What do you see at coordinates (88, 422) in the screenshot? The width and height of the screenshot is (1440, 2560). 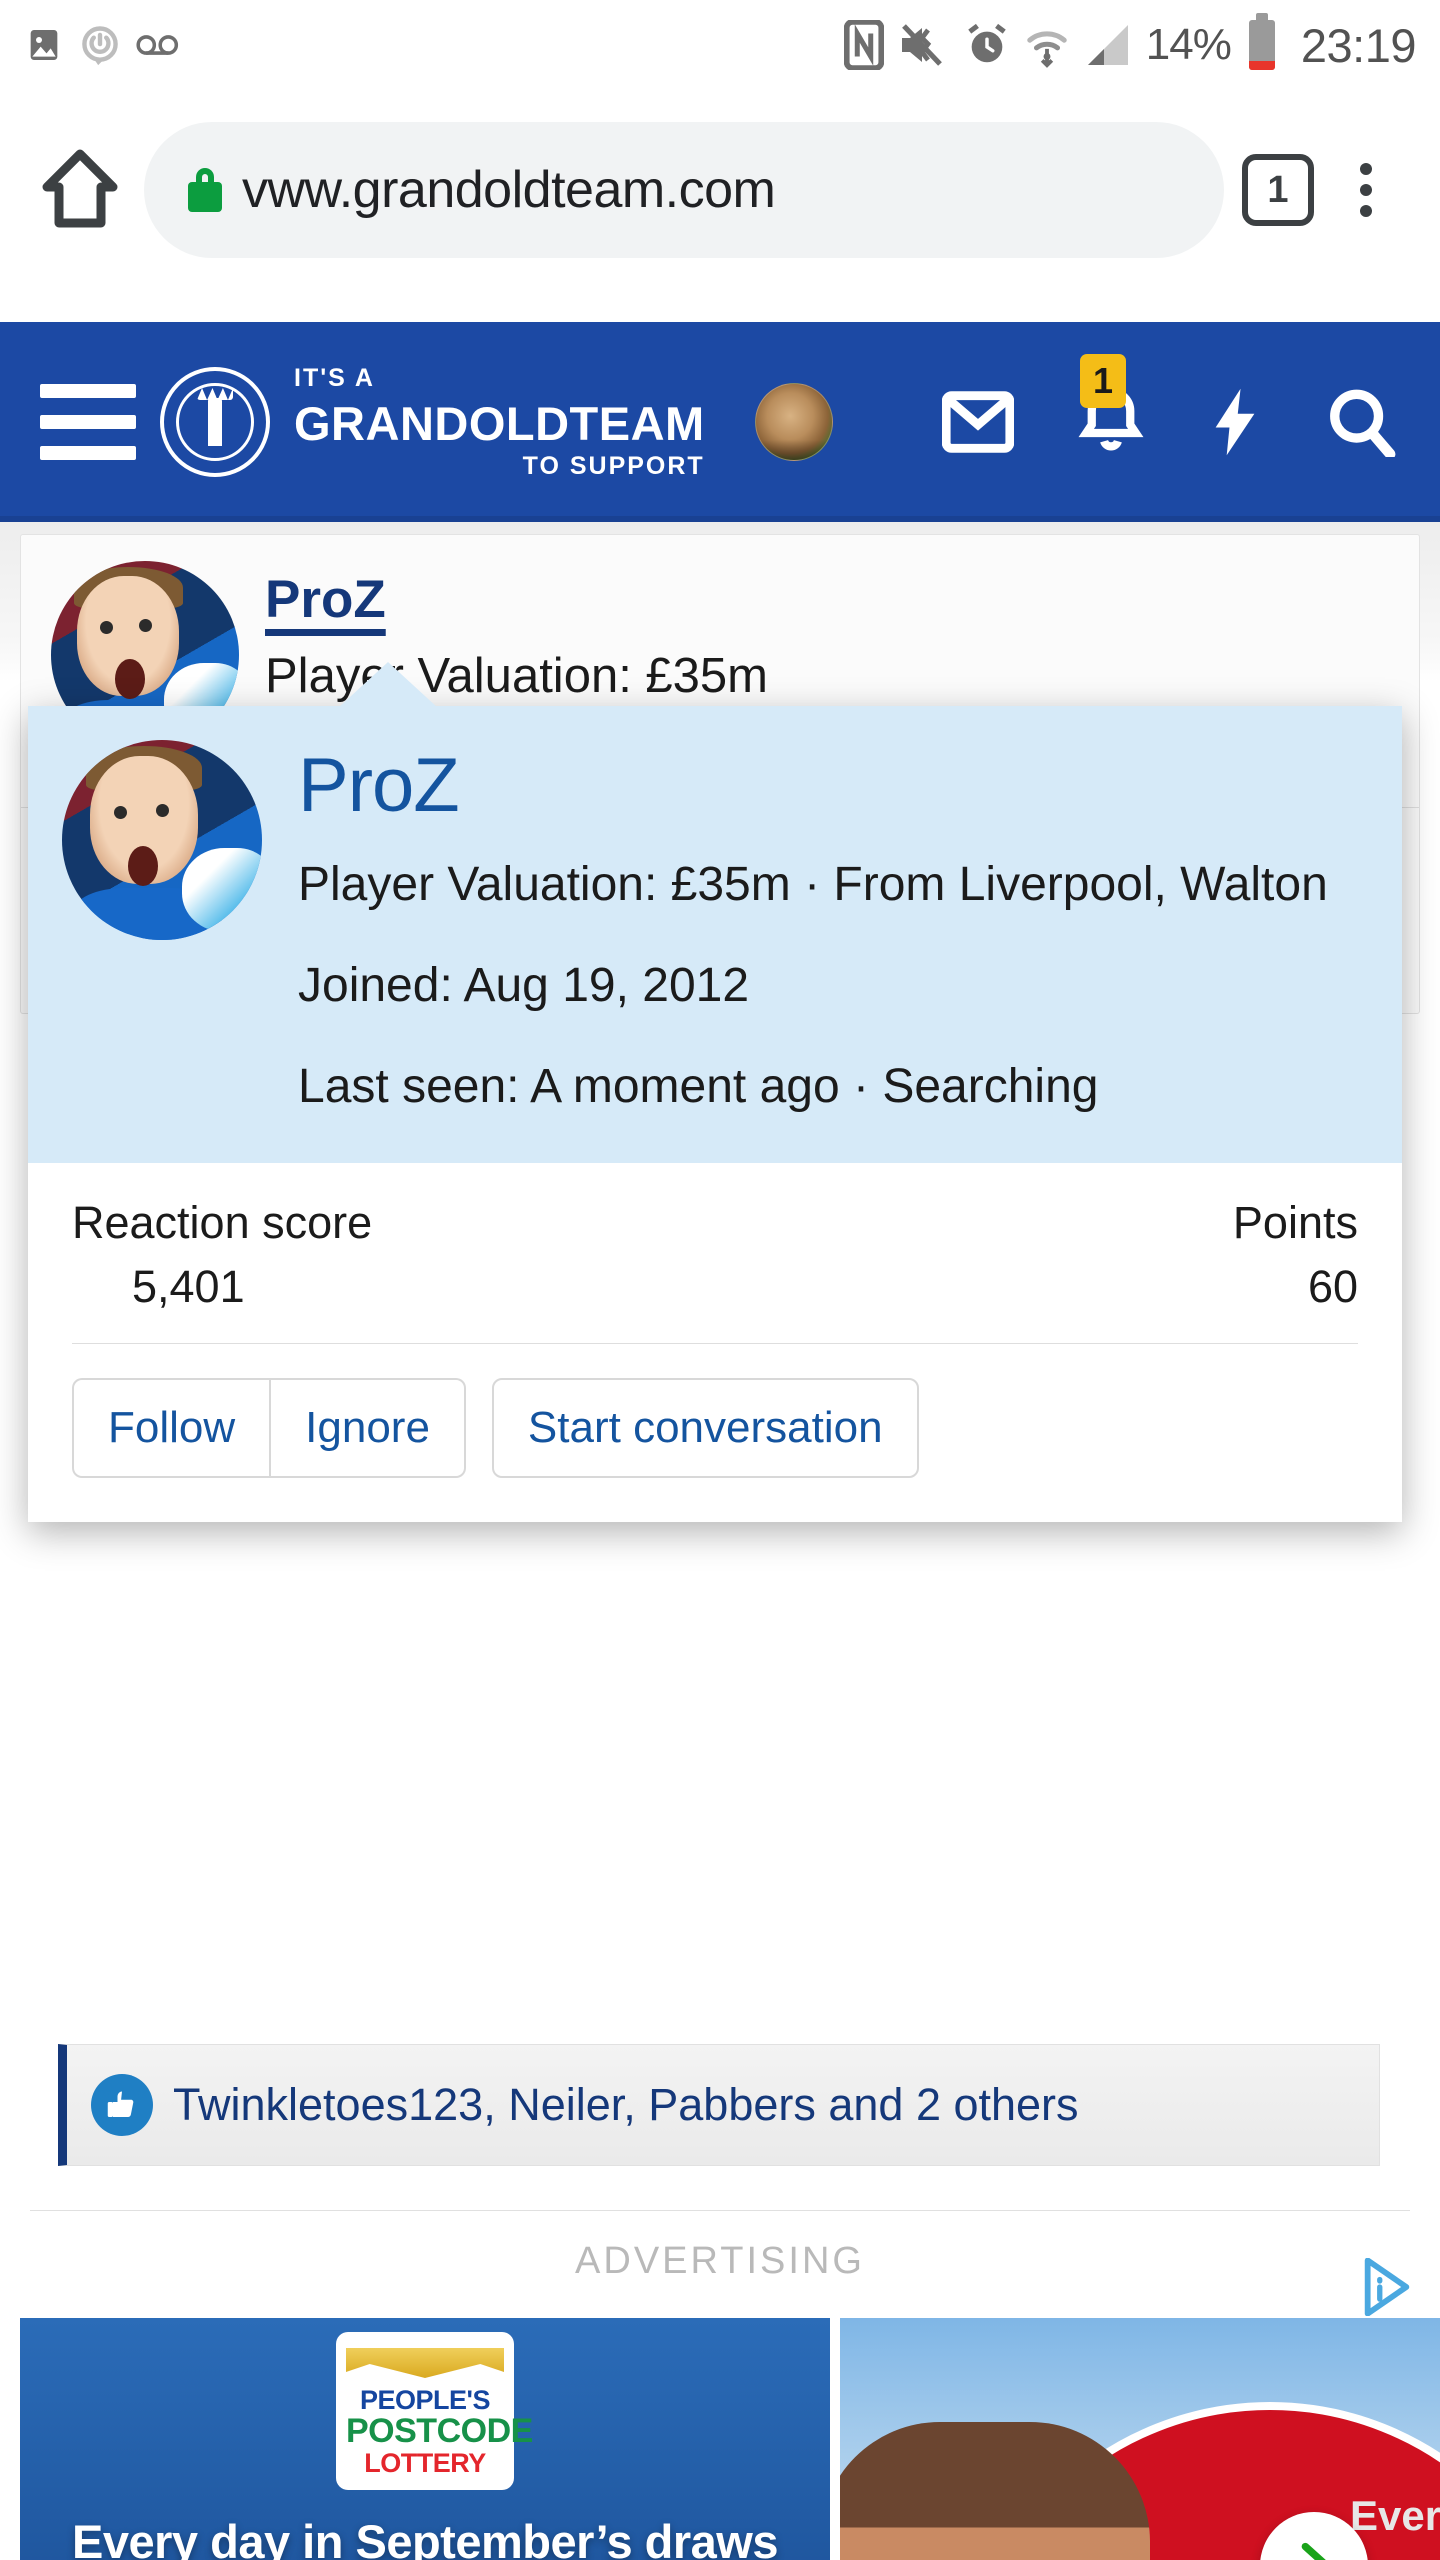 I see `hamburger-icon` at bounding box center [88, 422].